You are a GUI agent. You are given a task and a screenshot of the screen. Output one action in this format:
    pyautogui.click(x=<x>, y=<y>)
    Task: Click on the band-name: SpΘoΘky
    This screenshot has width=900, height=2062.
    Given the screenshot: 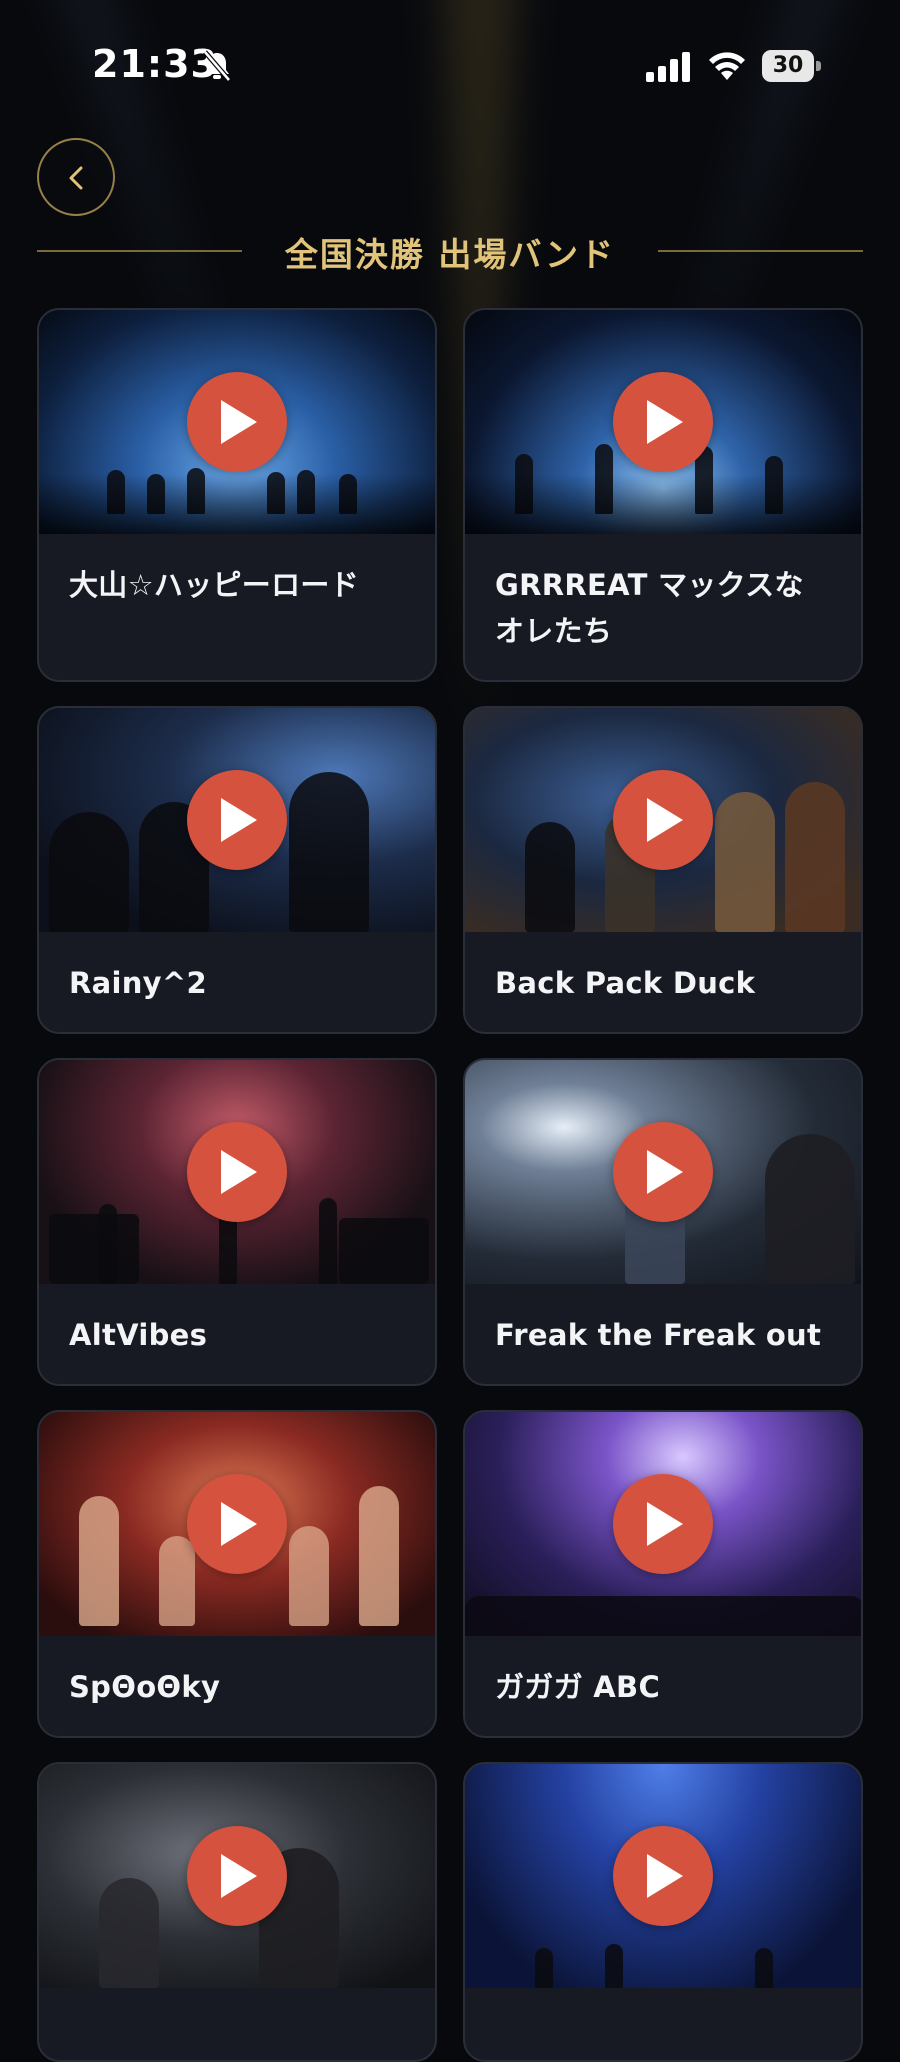 What is the action you would take?
    pyautogui.click(x=145, y=1687)
    